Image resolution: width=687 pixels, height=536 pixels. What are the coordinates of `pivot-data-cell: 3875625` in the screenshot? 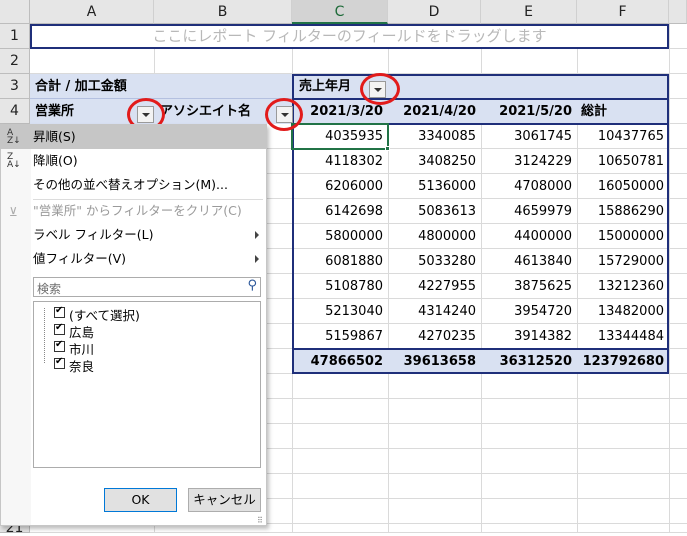 It's located at (529, 286).